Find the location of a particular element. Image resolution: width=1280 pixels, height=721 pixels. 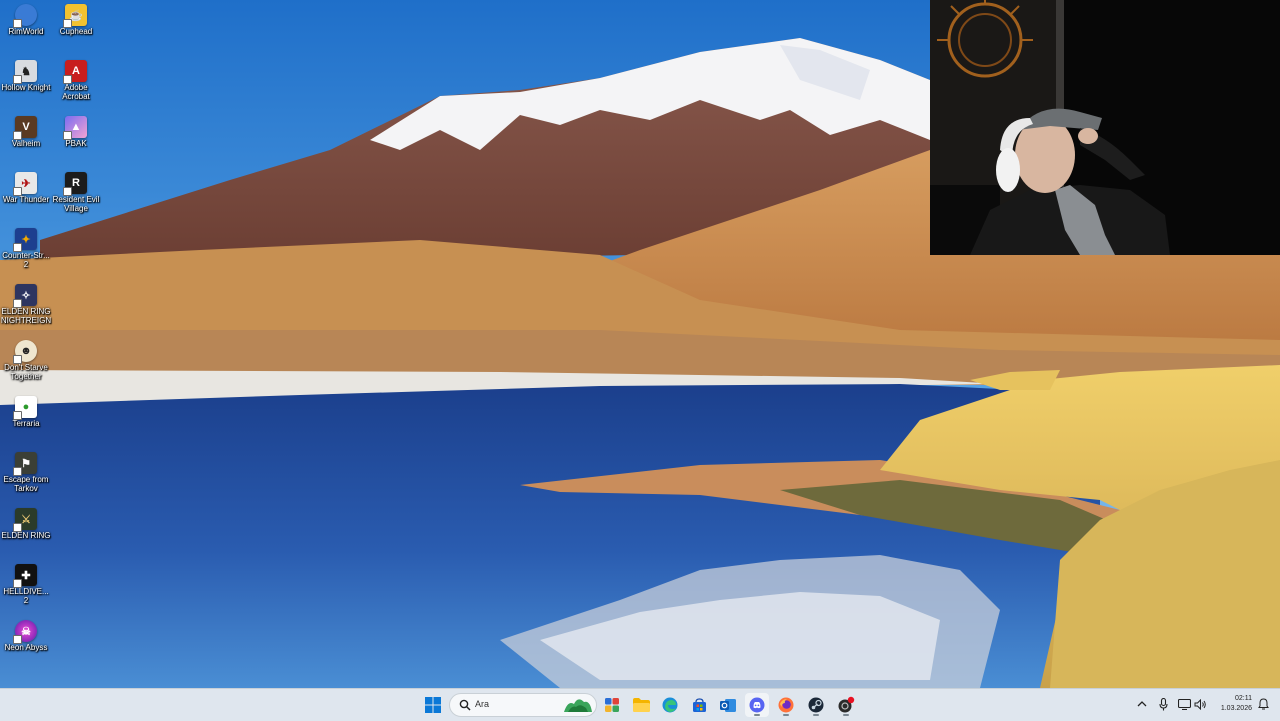

search-placeholder: Ara is located at coordinates (482, 704).